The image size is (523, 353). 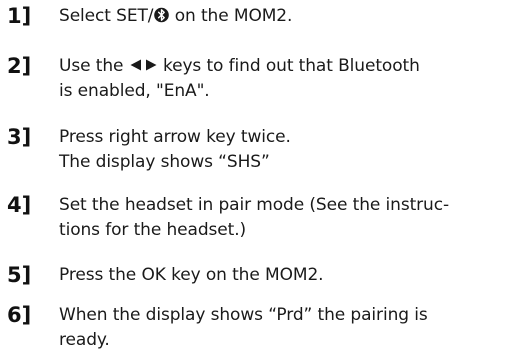 What do you see at coordinates (84, 340) in the screenshot?
I see `step-line: ready.` at bounding box center [84, 340].